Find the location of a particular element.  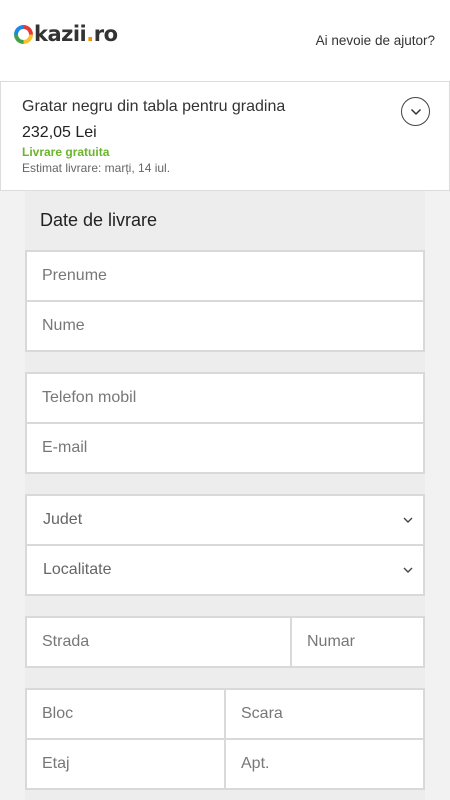

city-select: Localitate is located at coordinates (225, 570).